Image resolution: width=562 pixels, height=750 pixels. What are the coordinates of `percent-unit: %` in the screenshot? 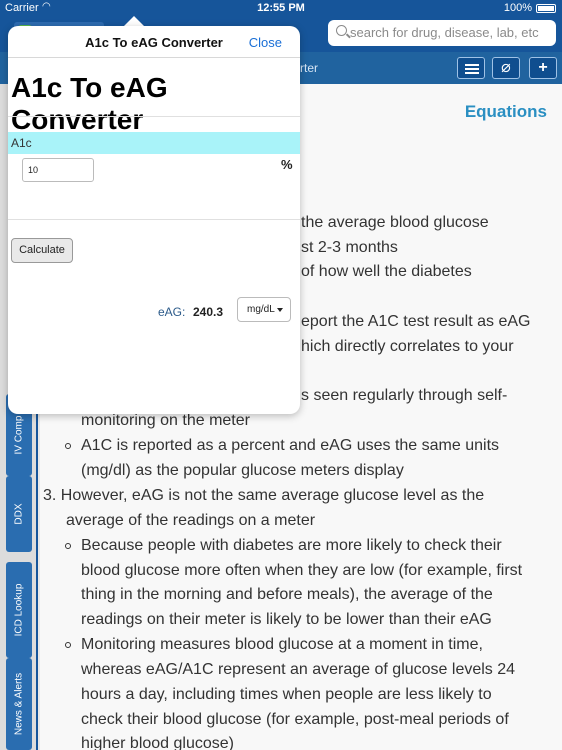 It's located at (287, 164).